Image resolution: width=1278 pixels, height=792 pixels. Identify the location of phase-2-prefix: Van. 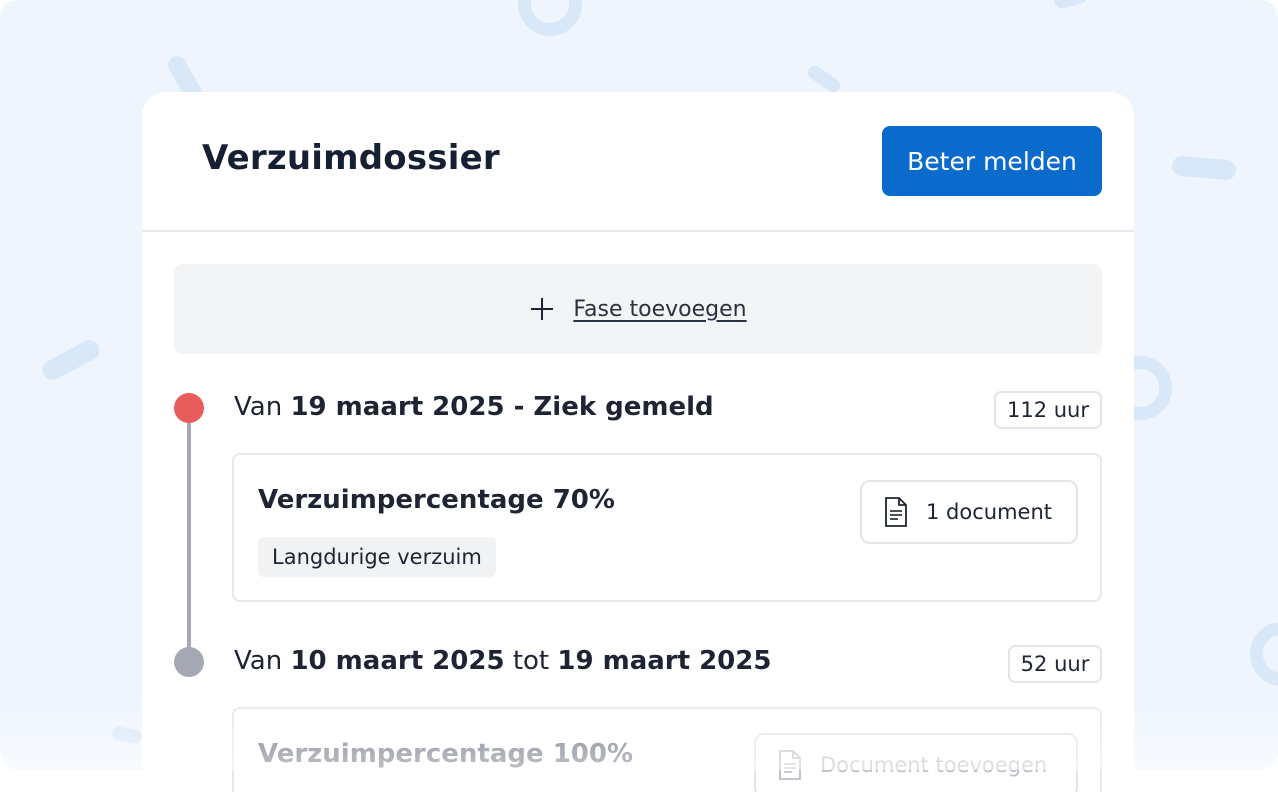
(258, 661).